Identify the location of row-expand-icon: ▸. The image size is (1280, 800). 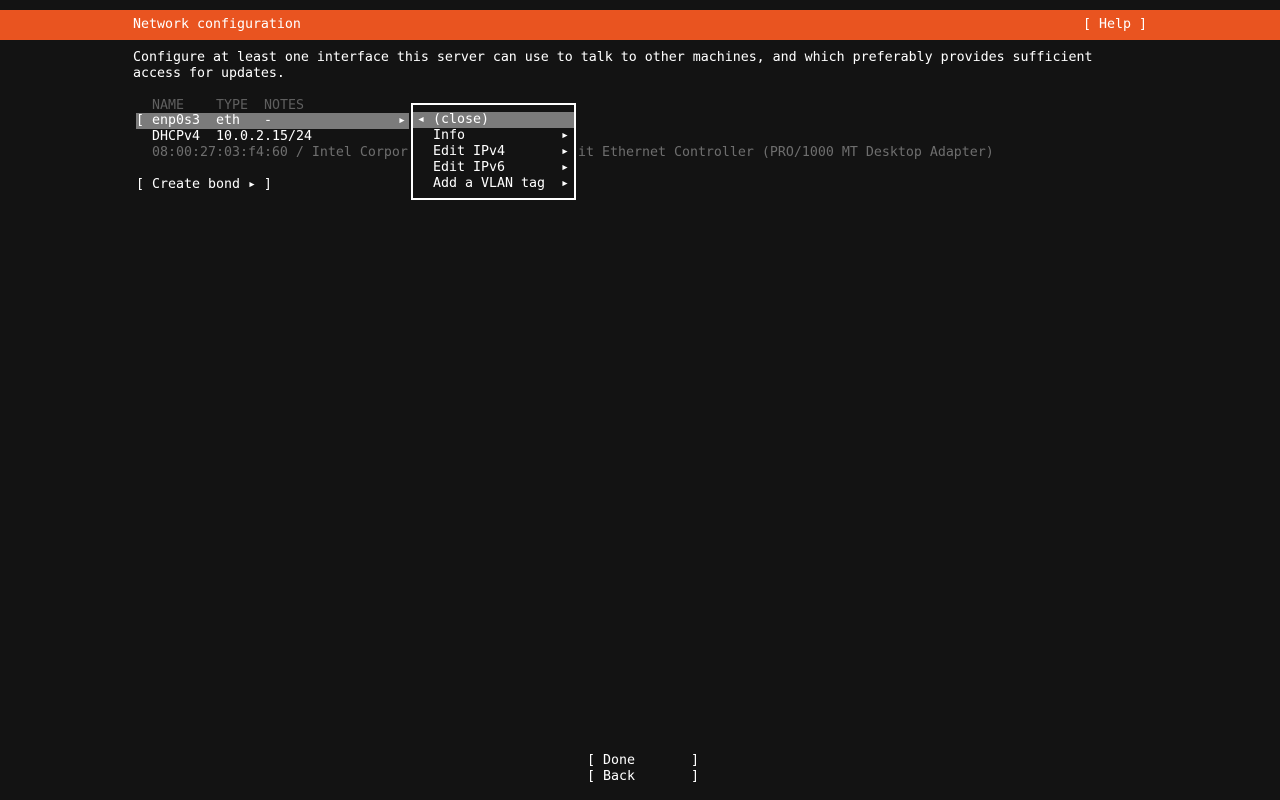
(402, 120).